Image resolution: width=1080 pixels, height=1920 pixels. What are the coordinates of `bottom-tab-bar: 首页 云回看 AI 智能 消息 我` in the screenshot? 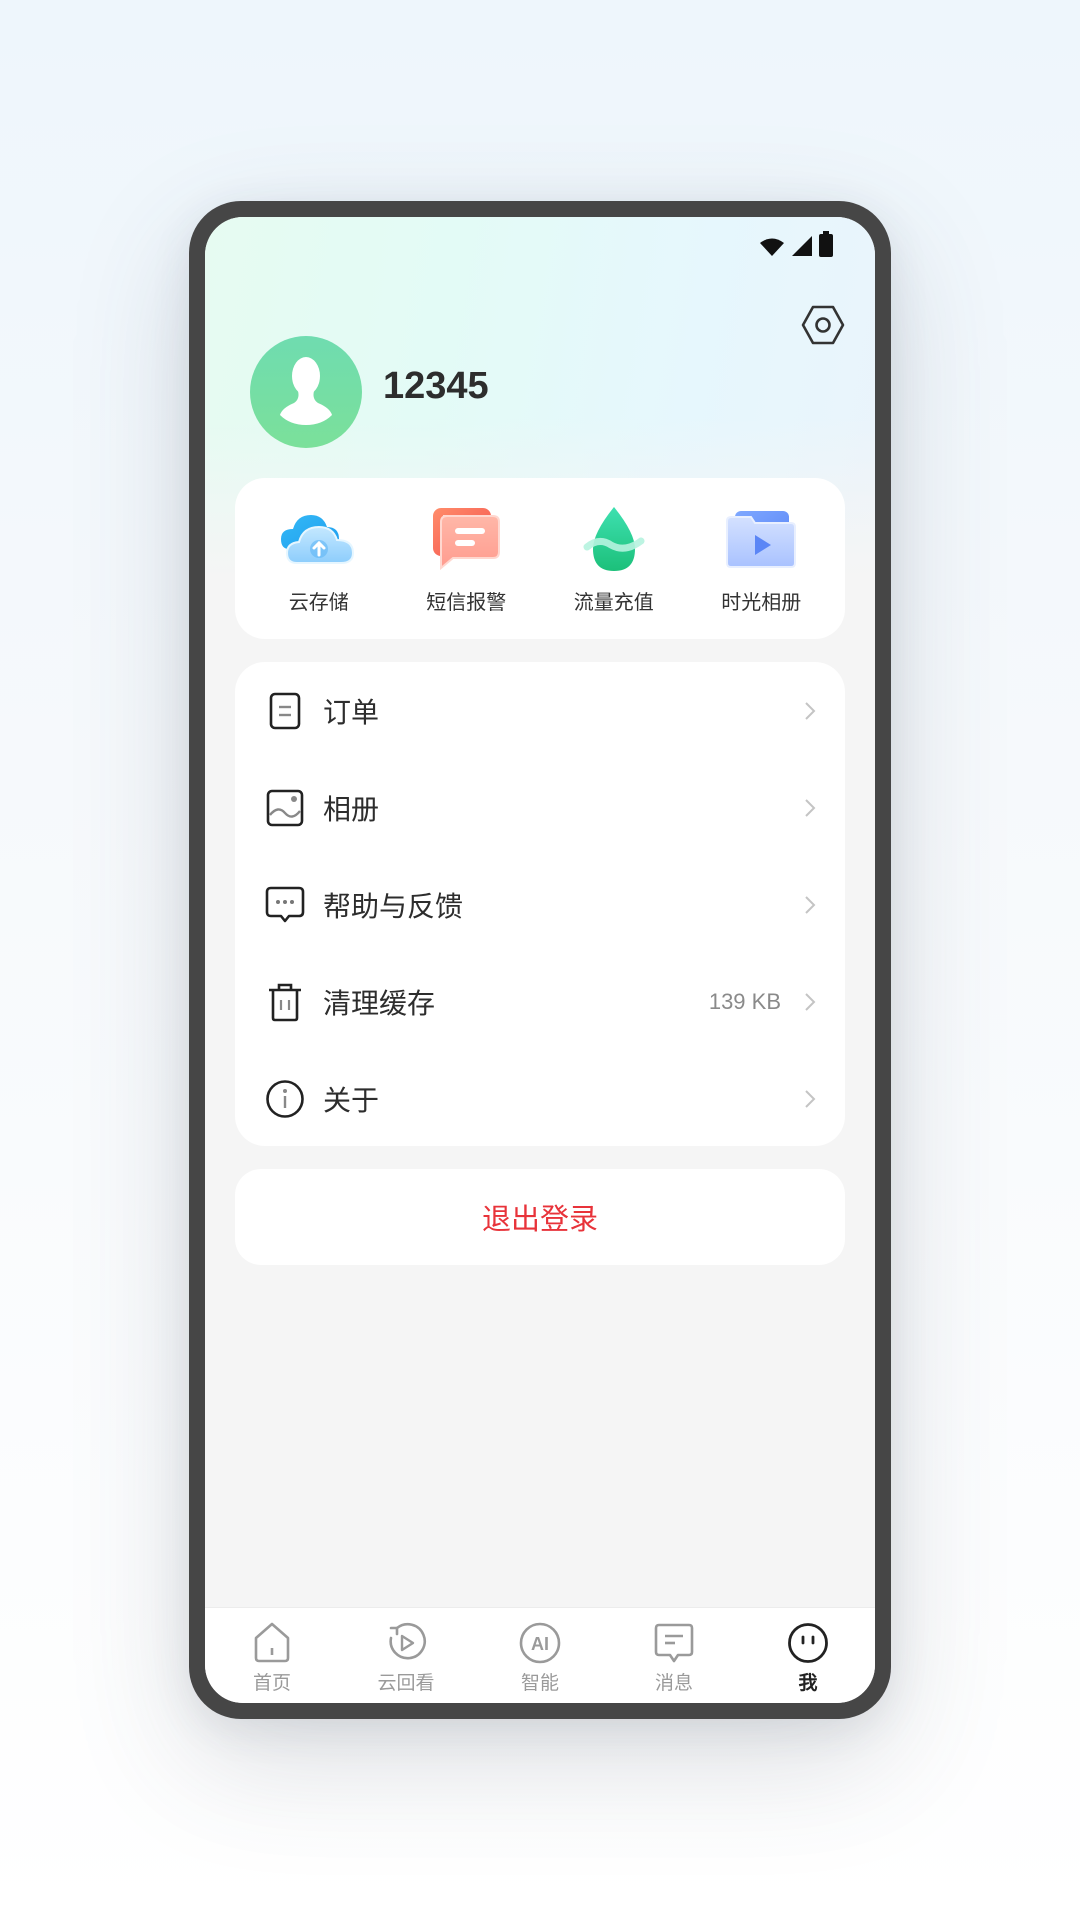 It's located at (540, 1655).